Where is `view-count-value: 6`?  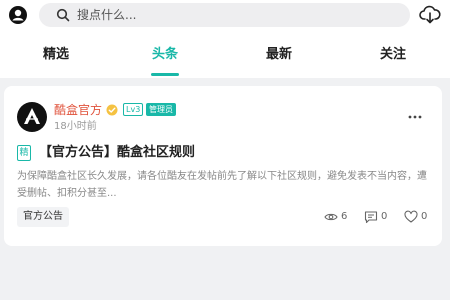 view-count-value: 6 is located at coordinates (344, 216).